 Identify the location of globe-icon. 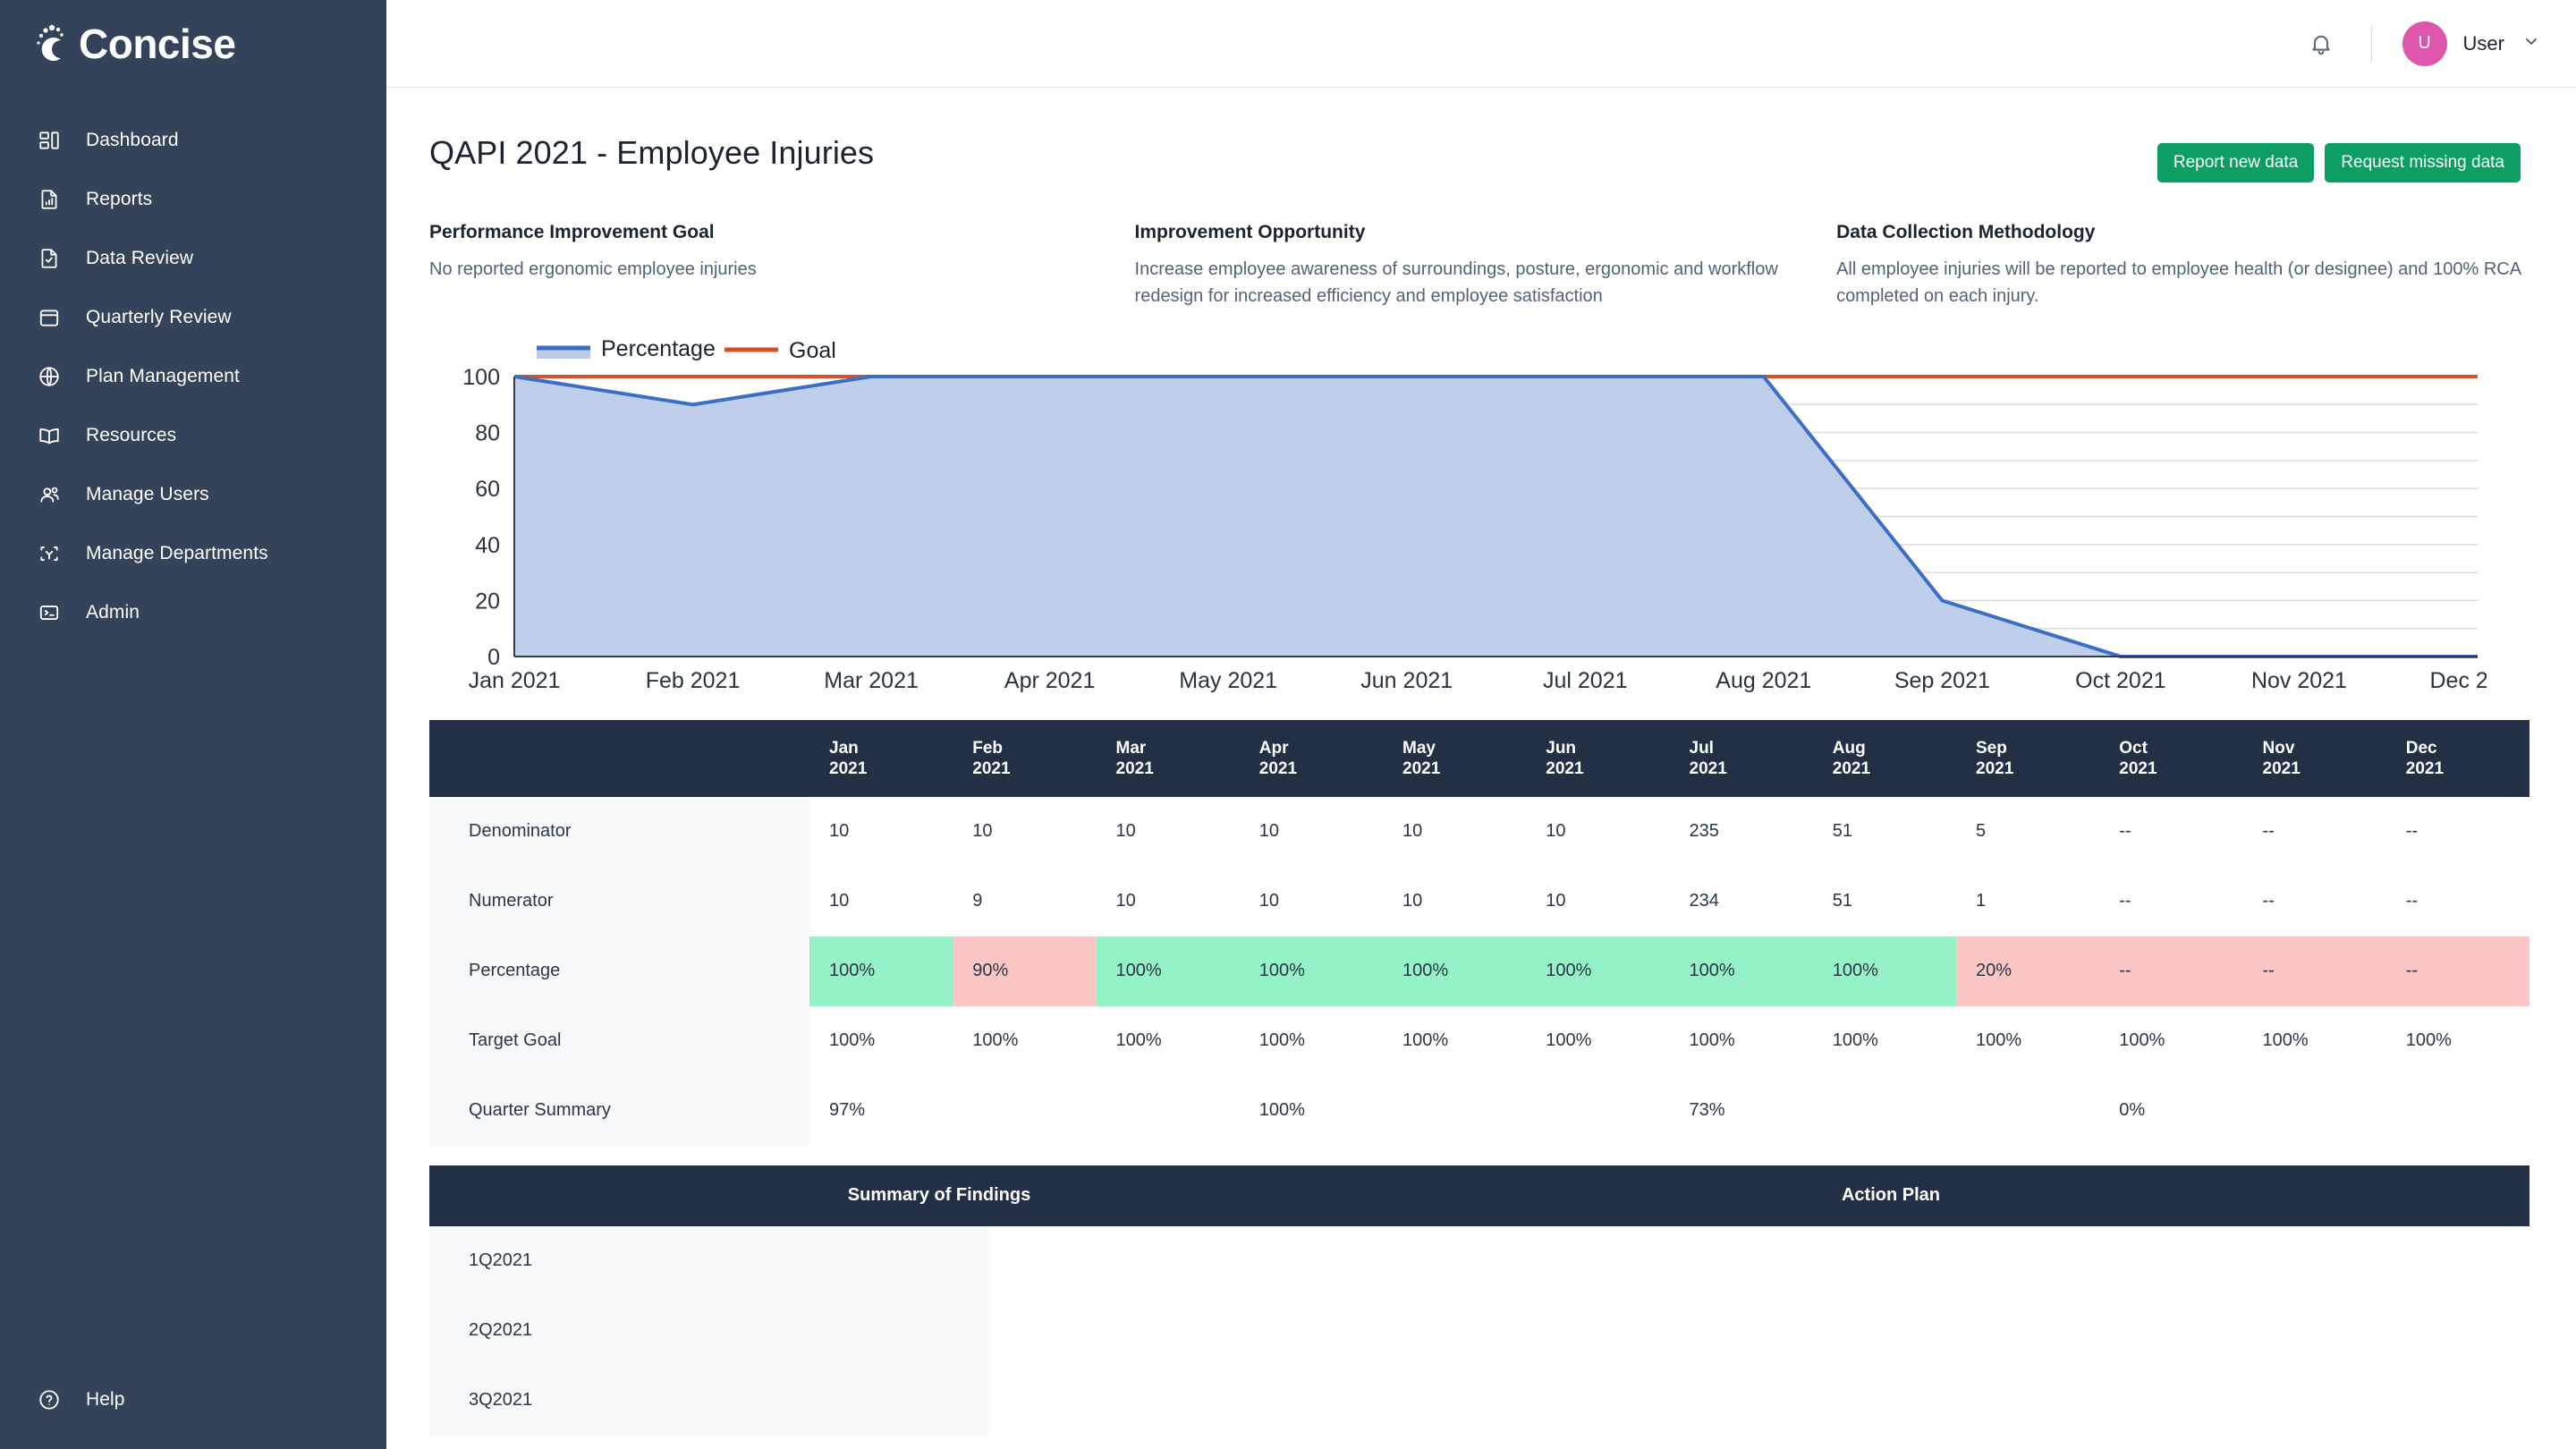
(55, 376).